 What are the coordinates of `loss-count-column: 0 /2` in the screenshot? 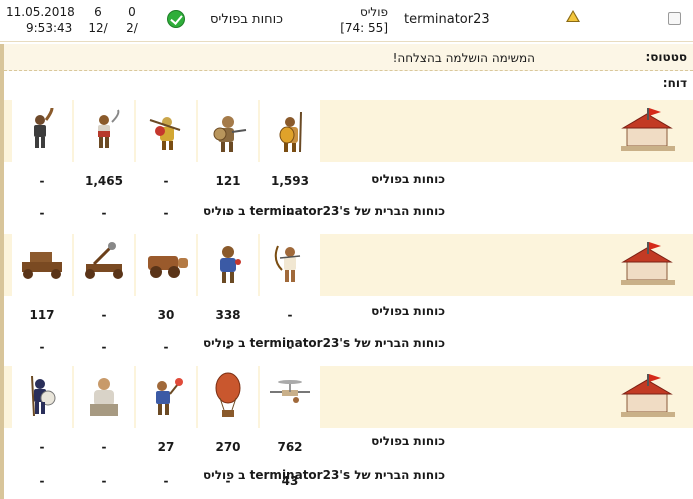 It's located at (132, 20).